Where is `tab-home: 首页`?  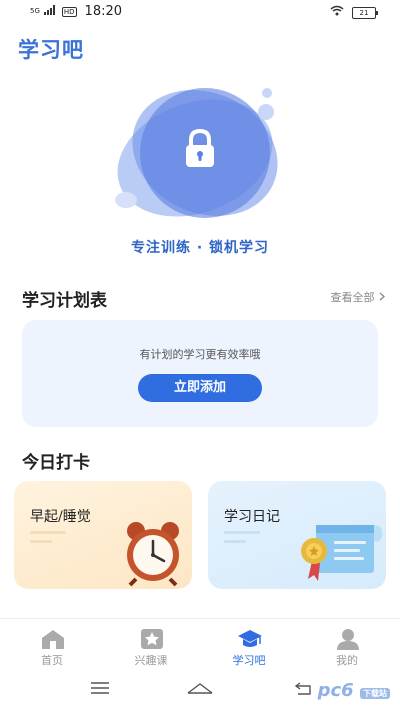 tab-home: 首页 is located at coordinates (52, 645).